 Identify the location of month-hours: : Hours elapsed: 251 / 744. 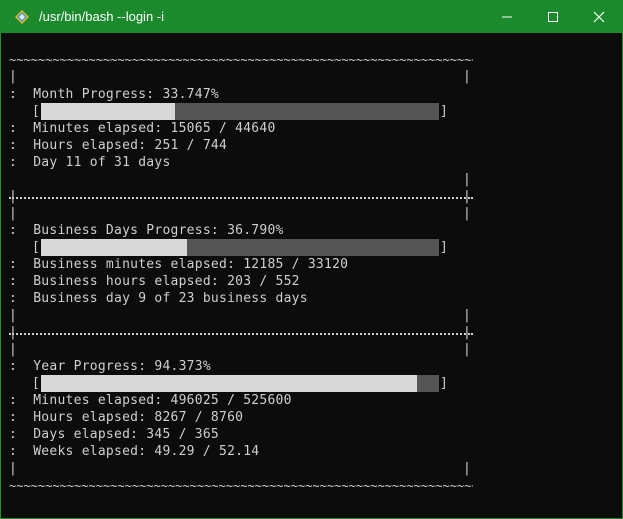
(118, 145).